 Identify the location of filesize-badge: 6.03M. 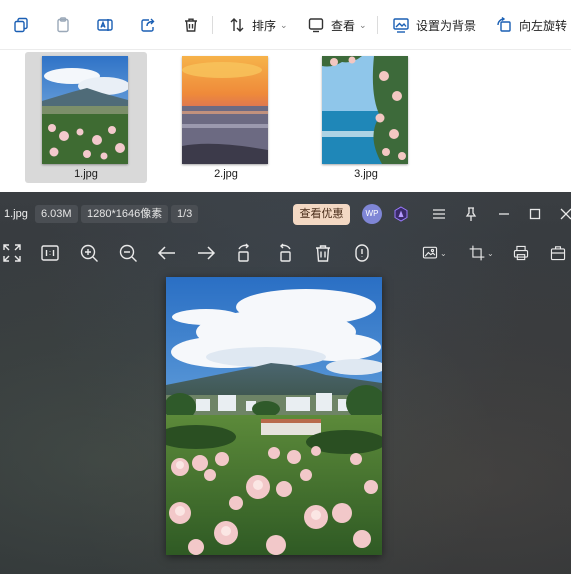
(56, 214).